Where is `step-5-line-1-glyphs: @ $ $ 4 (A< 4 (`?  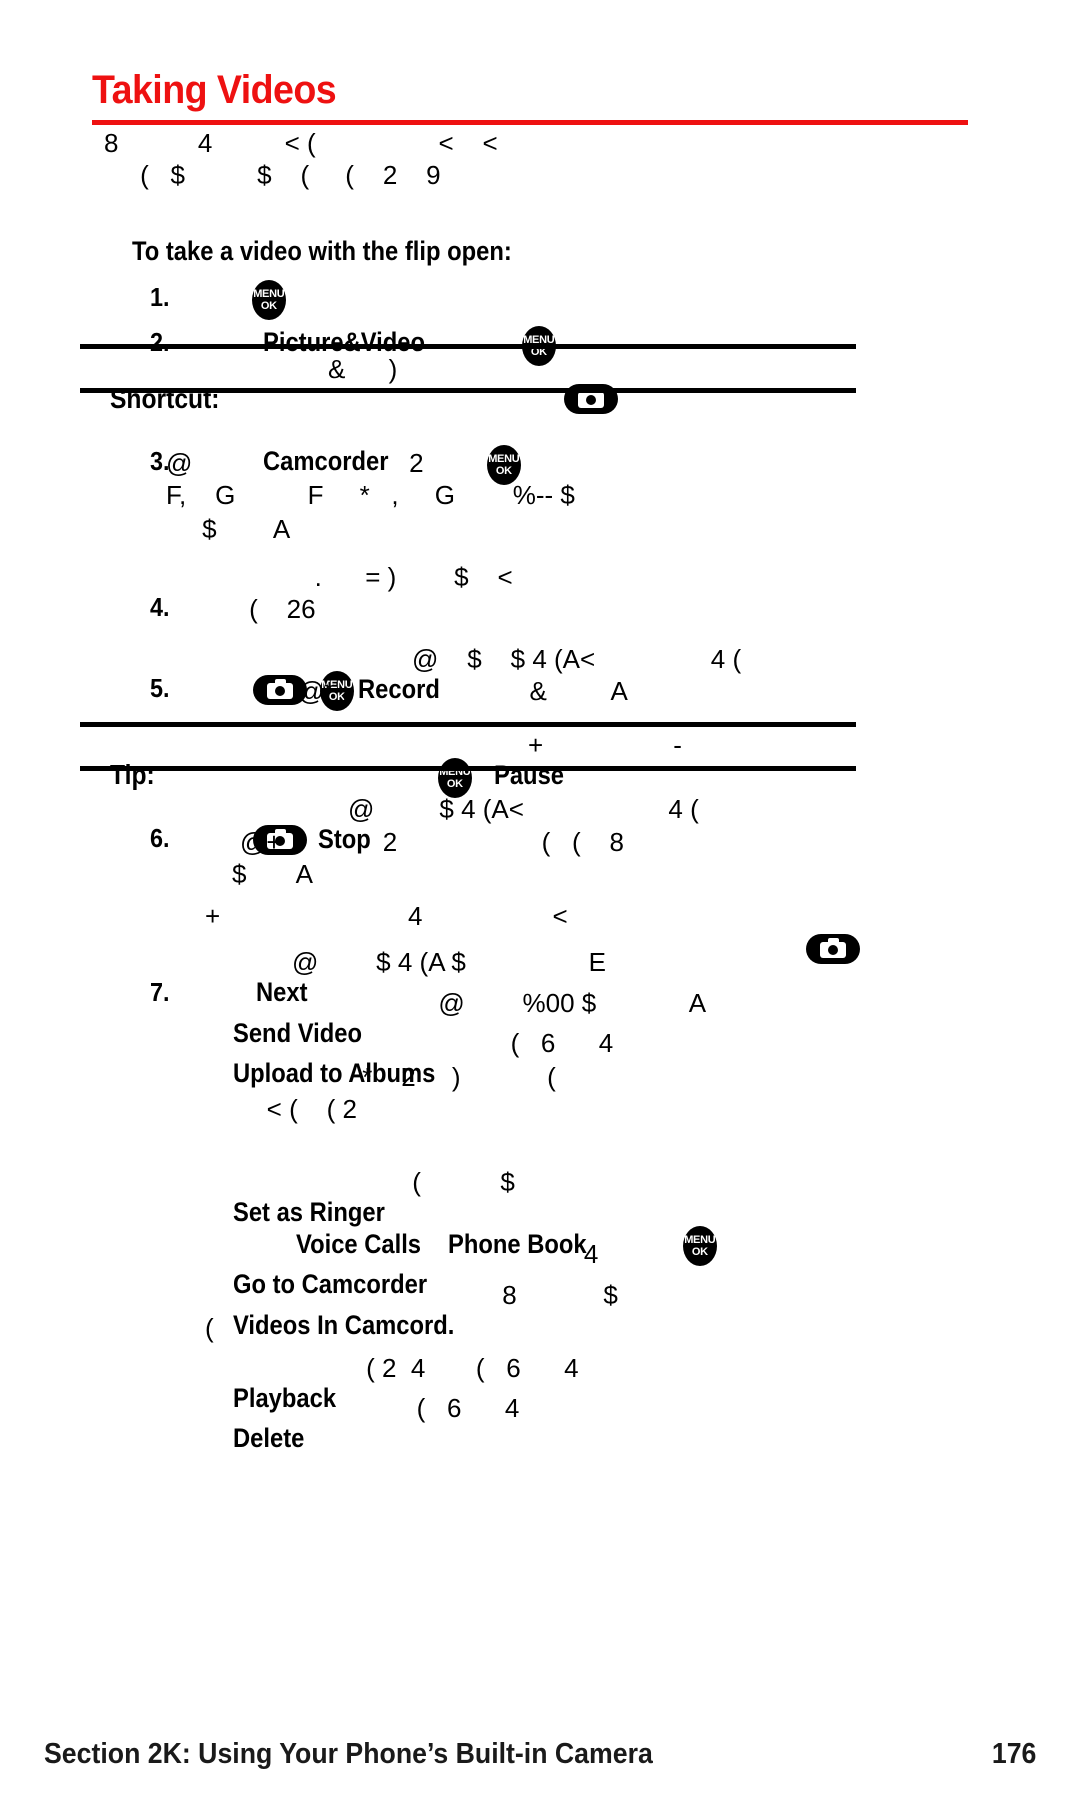 step-5-line-1-glyphs: @ $ $ 4 (A< 4 ( is located at coordinates (577, 659).